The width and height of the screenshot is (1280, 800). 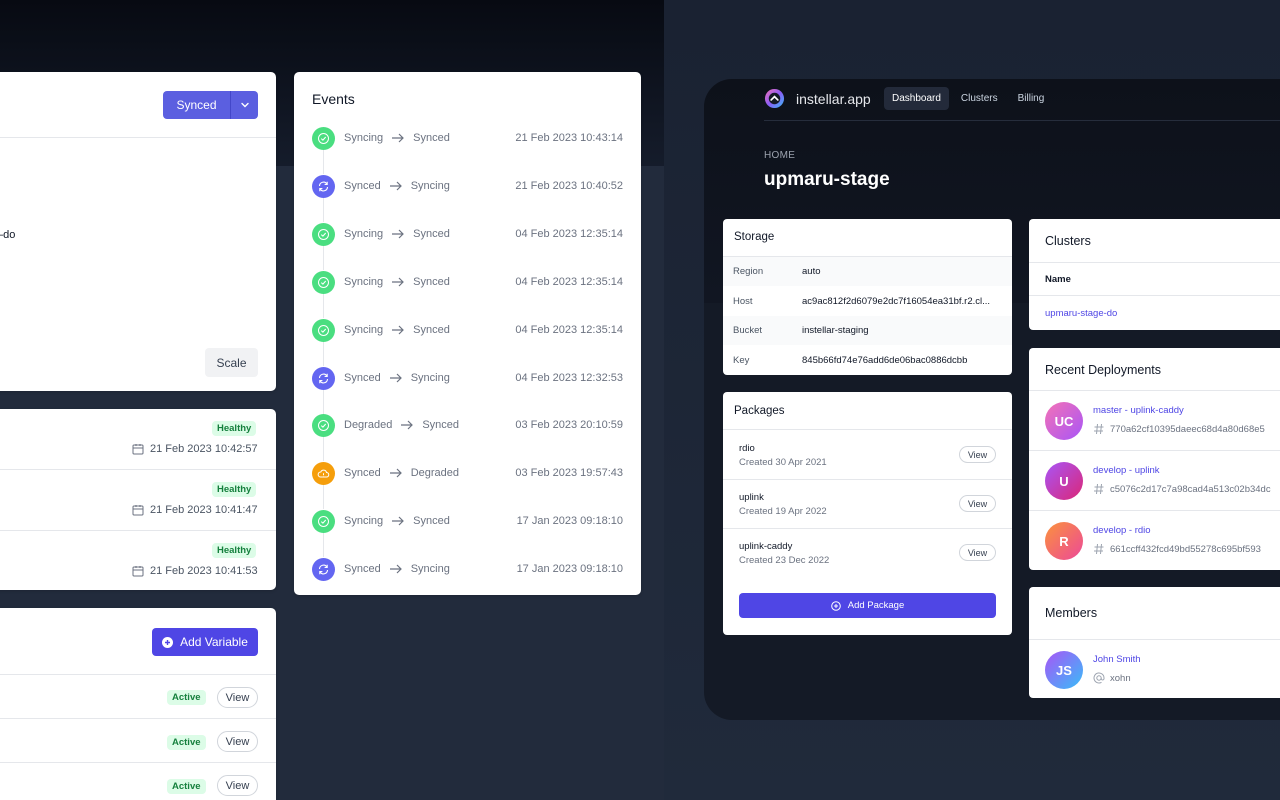 What do you see at coordinates (1071, 613) in the screenshot?
I see `members-title: Members` at bounding box center [1071, 613].